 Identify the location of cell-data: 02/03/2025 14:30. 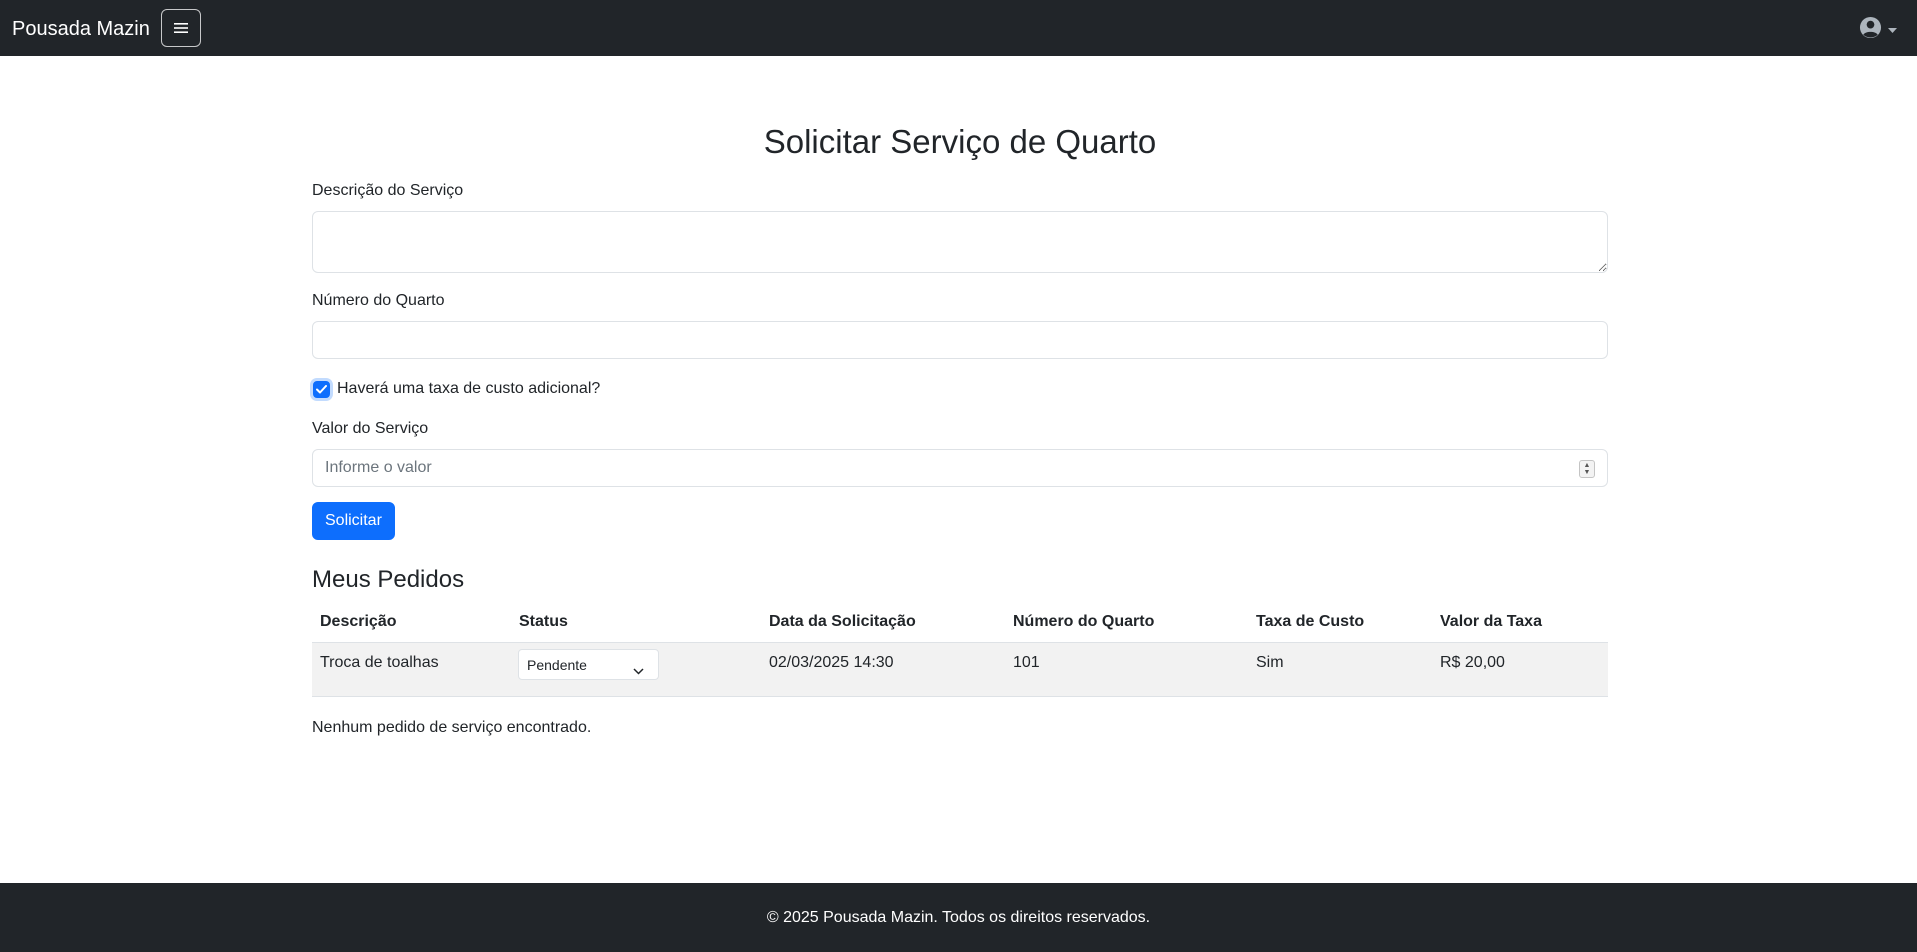
(883, 669).